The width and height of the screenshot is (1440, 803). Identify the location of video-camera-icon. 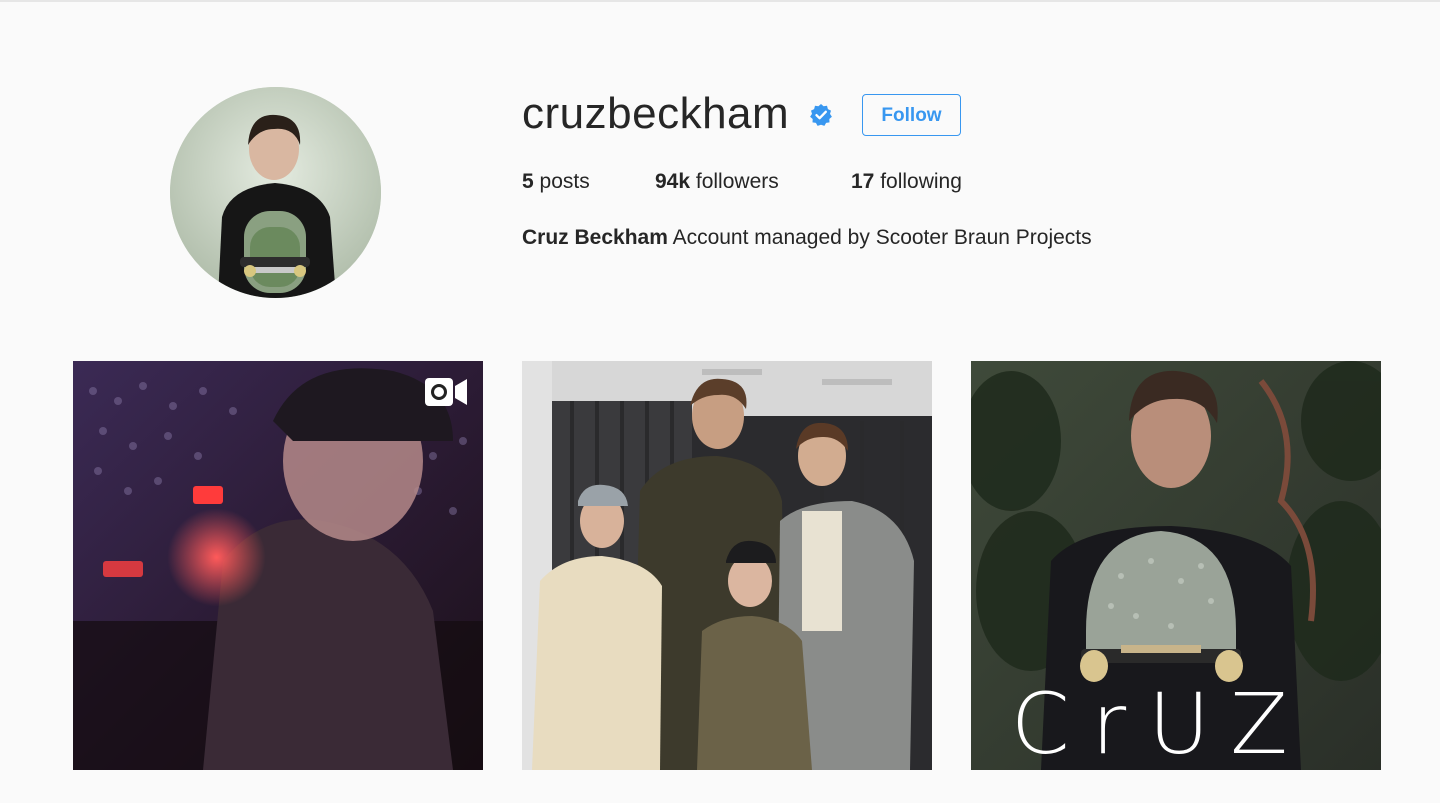
(446, 392).